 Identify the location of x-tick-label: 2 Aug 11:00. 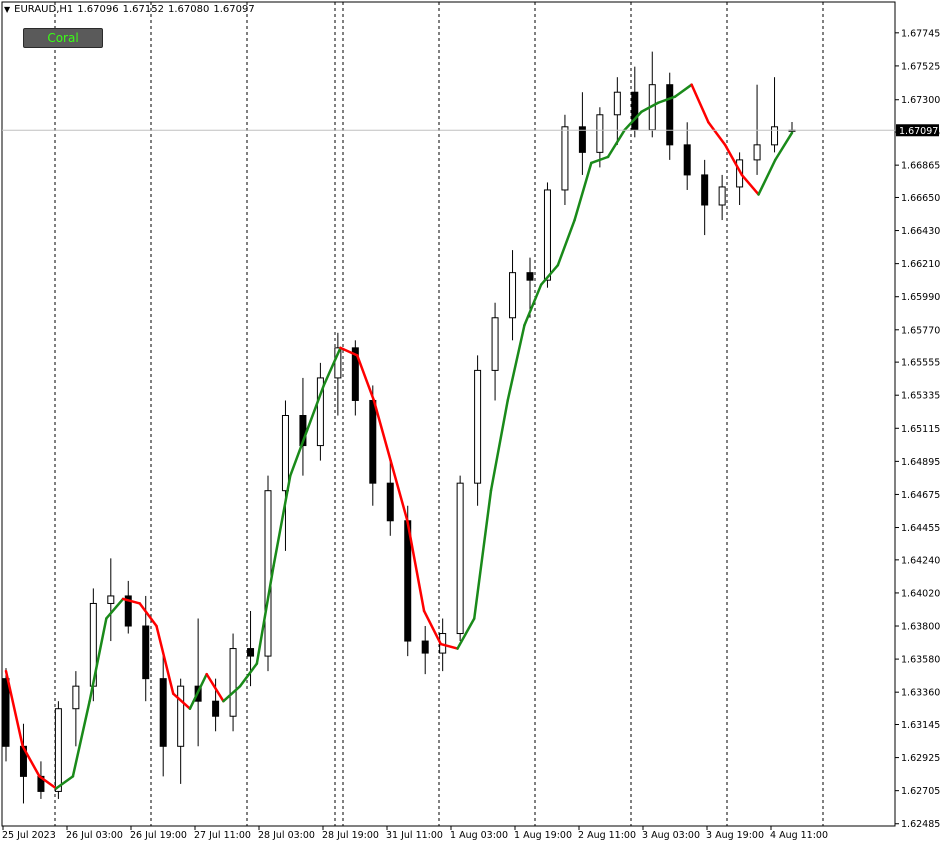
(607, 835).